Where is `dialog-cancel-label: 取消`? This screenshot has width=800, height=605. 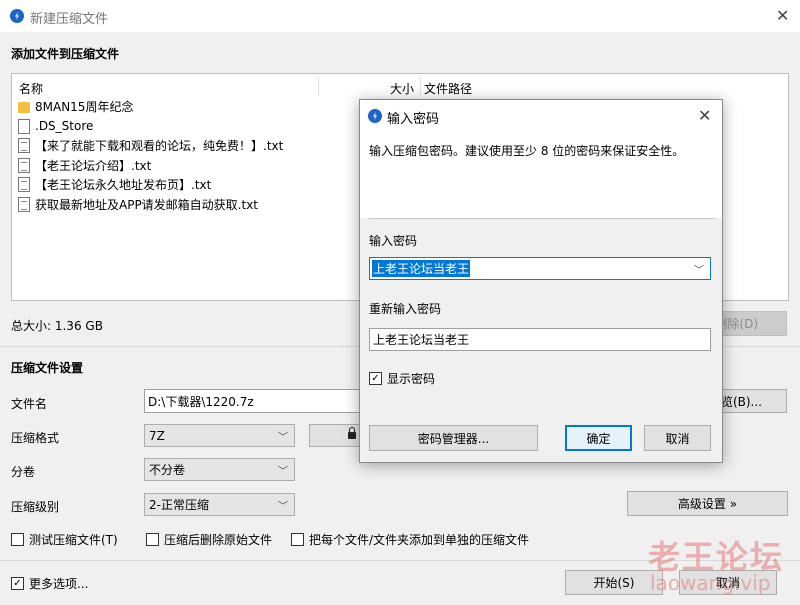
dialog-cancel-label: 取消 is located at coordinates (677, 438).